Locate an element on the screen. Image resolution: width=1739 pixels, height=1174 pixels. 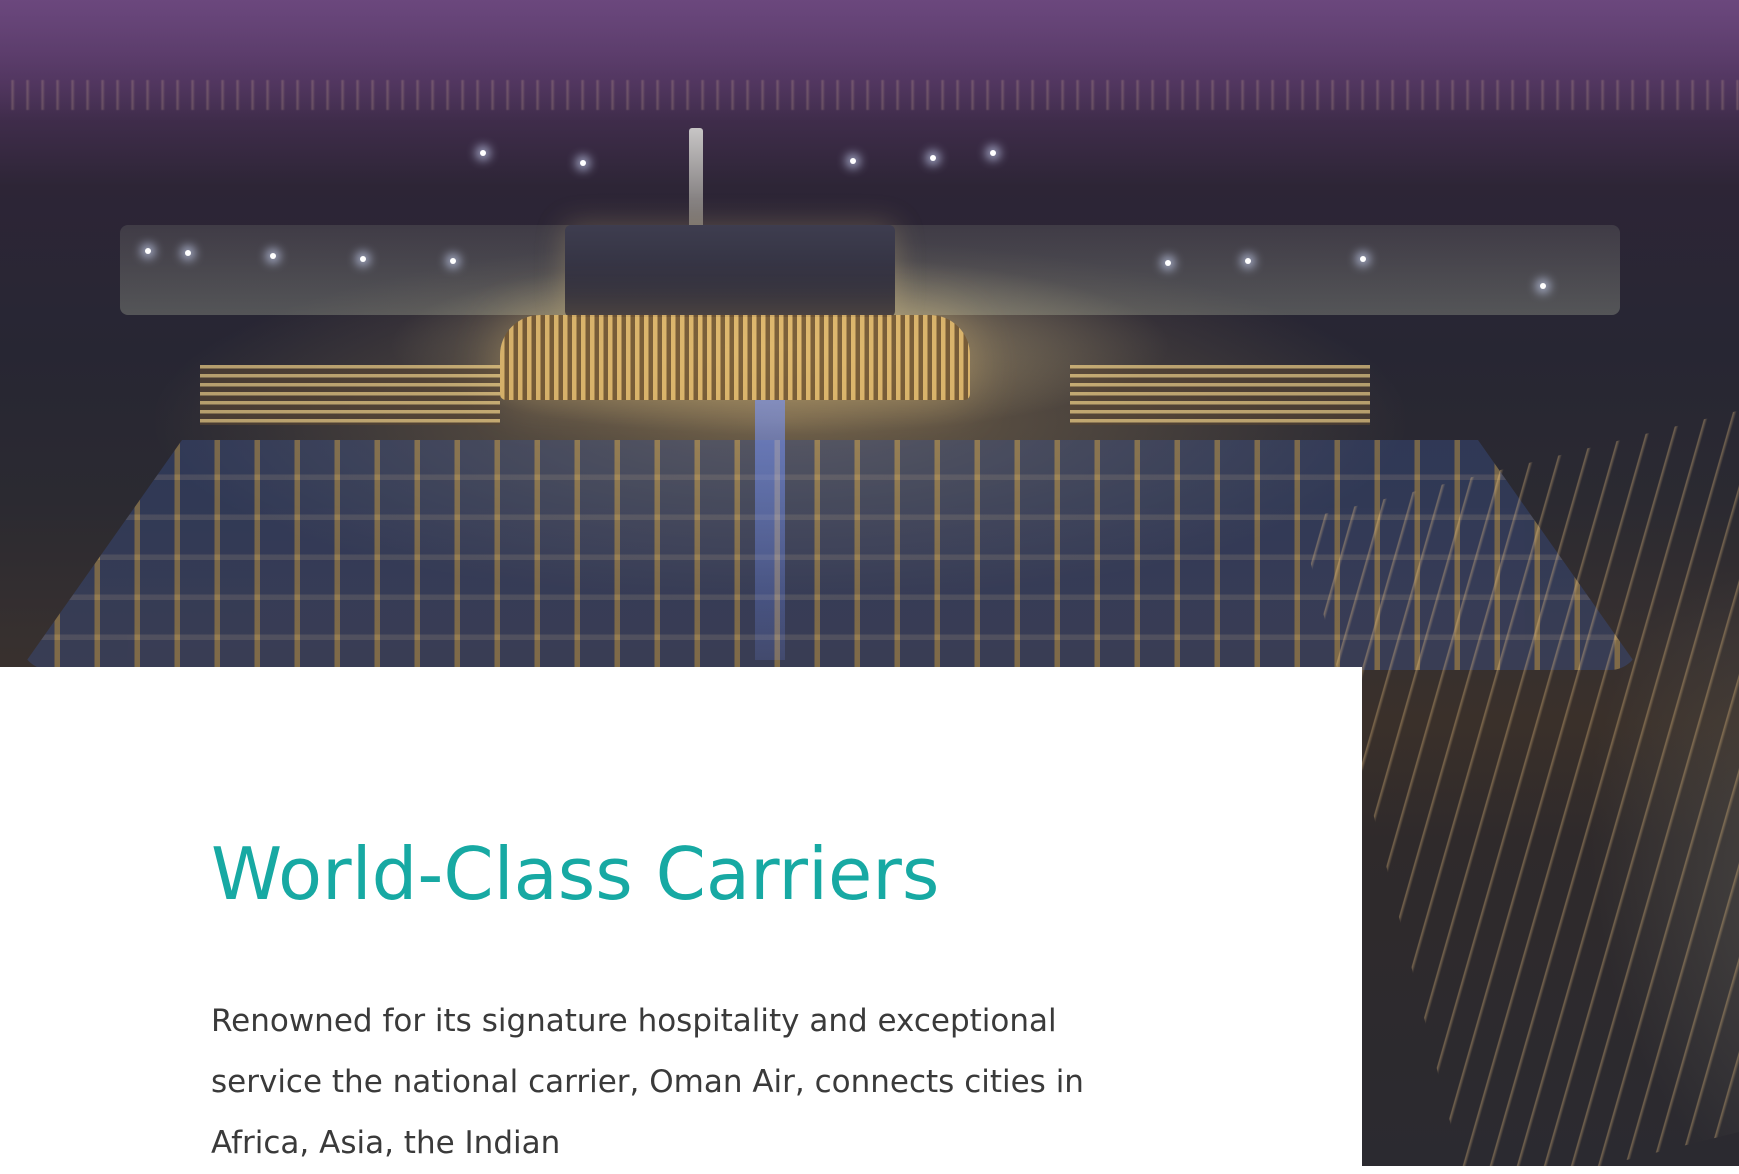
terminal-wing-left is located at coordinates (350, 395).